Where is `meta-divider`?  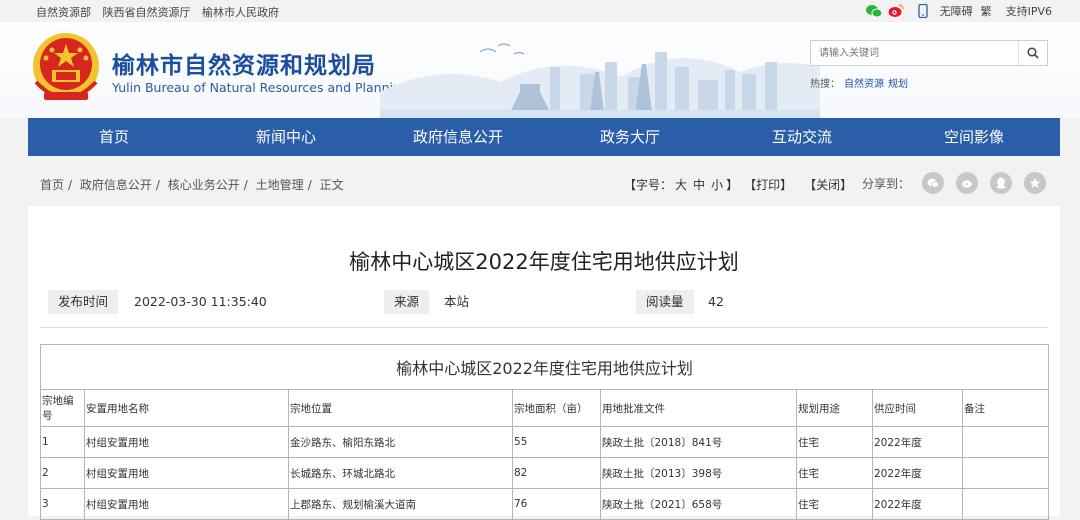
meta-divider is located at coordinates (544, 327).